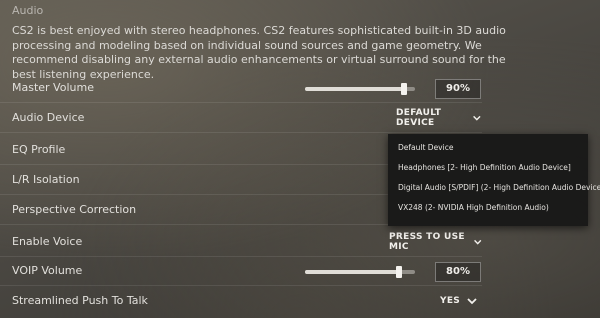 Image resolution: width=600 pixels, height=318 pixels. I want to click on perspective-correction-label: Perspective Correction, so click(74, 209).